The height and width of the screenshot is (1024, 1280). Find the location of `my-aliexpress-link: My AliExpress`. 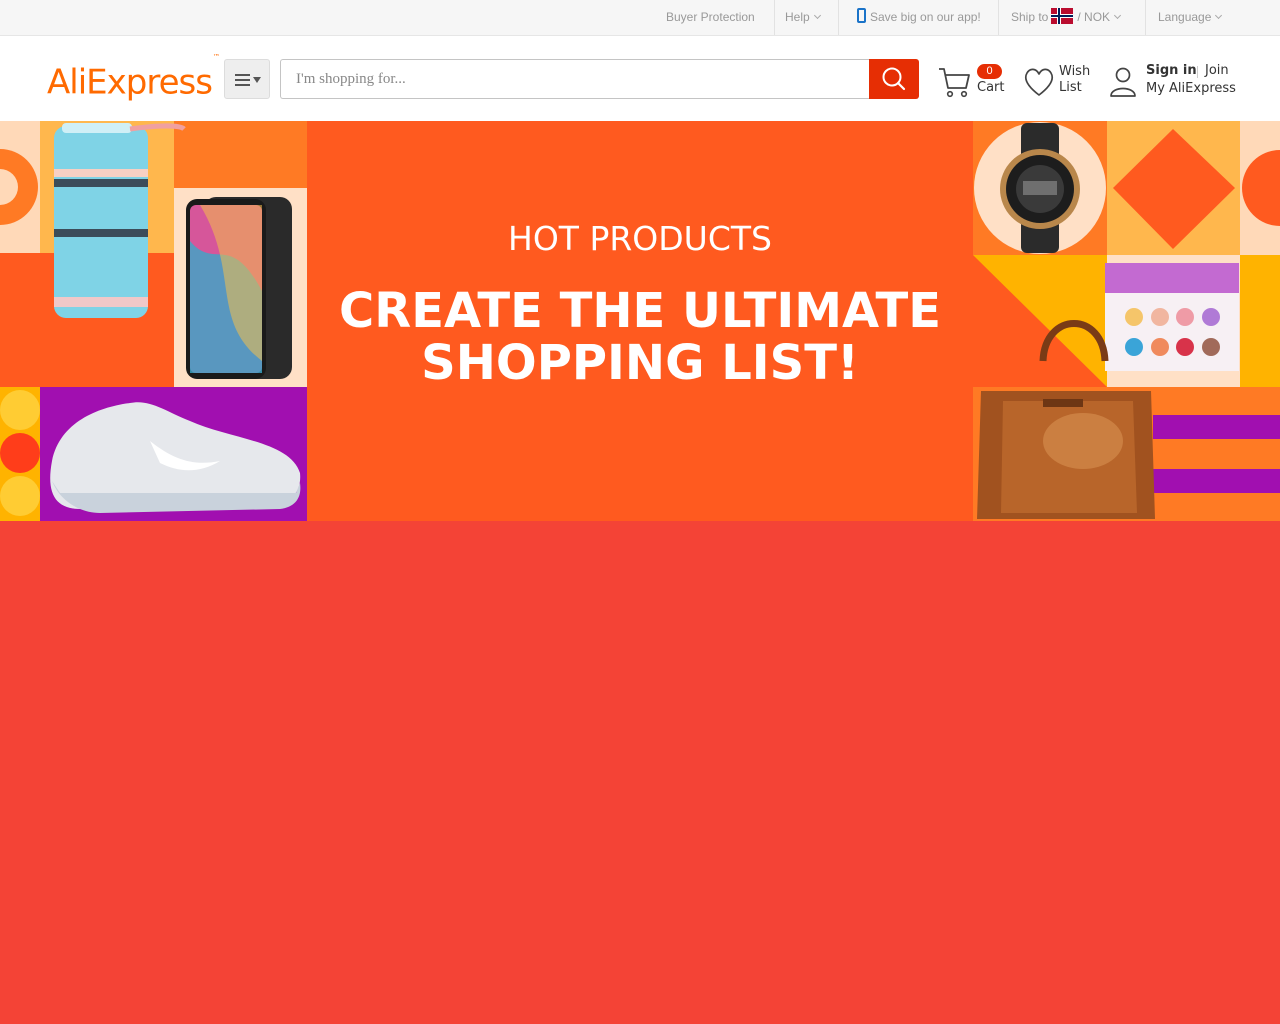

my-aliexpress-link: My AliExpress is located at coordinates (1191, 88).